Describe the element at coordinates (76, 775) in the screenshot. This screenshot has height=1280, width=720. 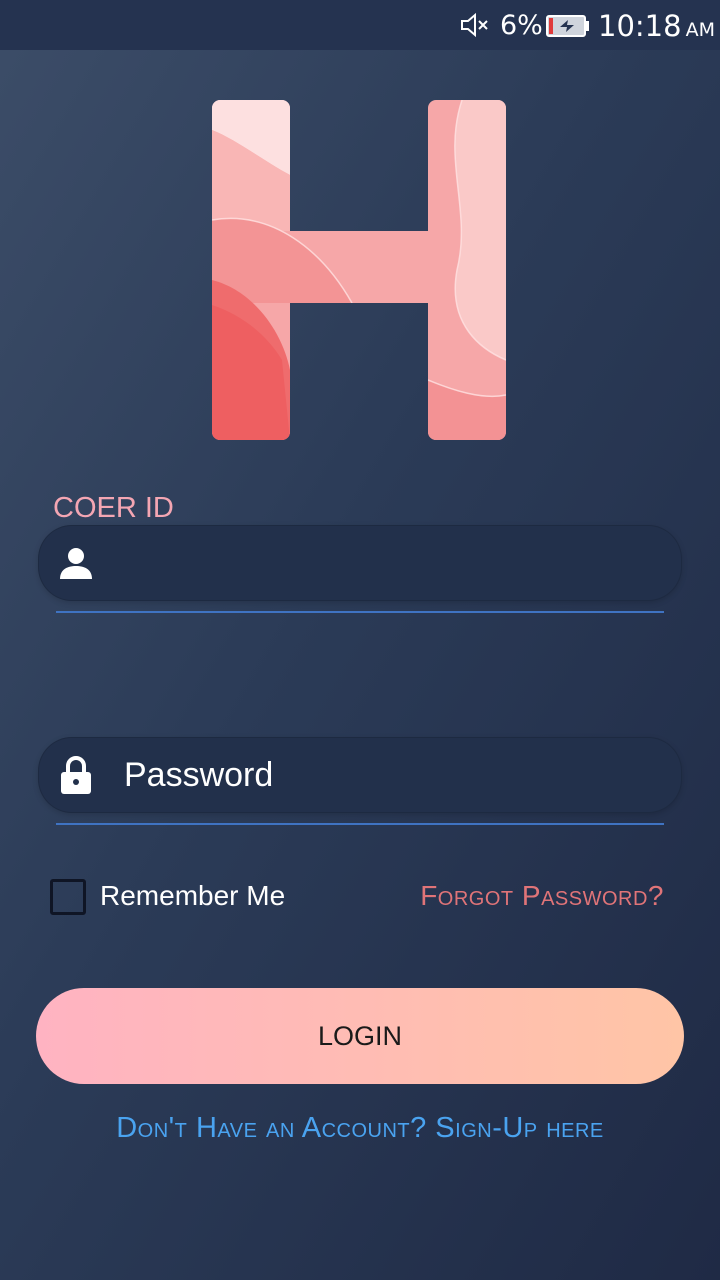
I see `lock-icon` at that location.